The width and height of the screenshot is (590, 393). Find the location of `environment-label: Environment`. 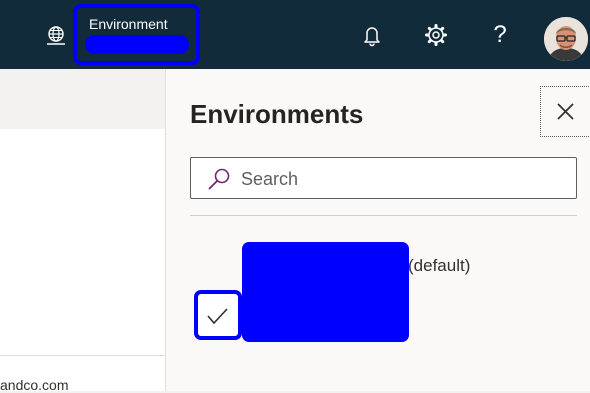

environment-label: Environment is located at coordinates (128, 24).